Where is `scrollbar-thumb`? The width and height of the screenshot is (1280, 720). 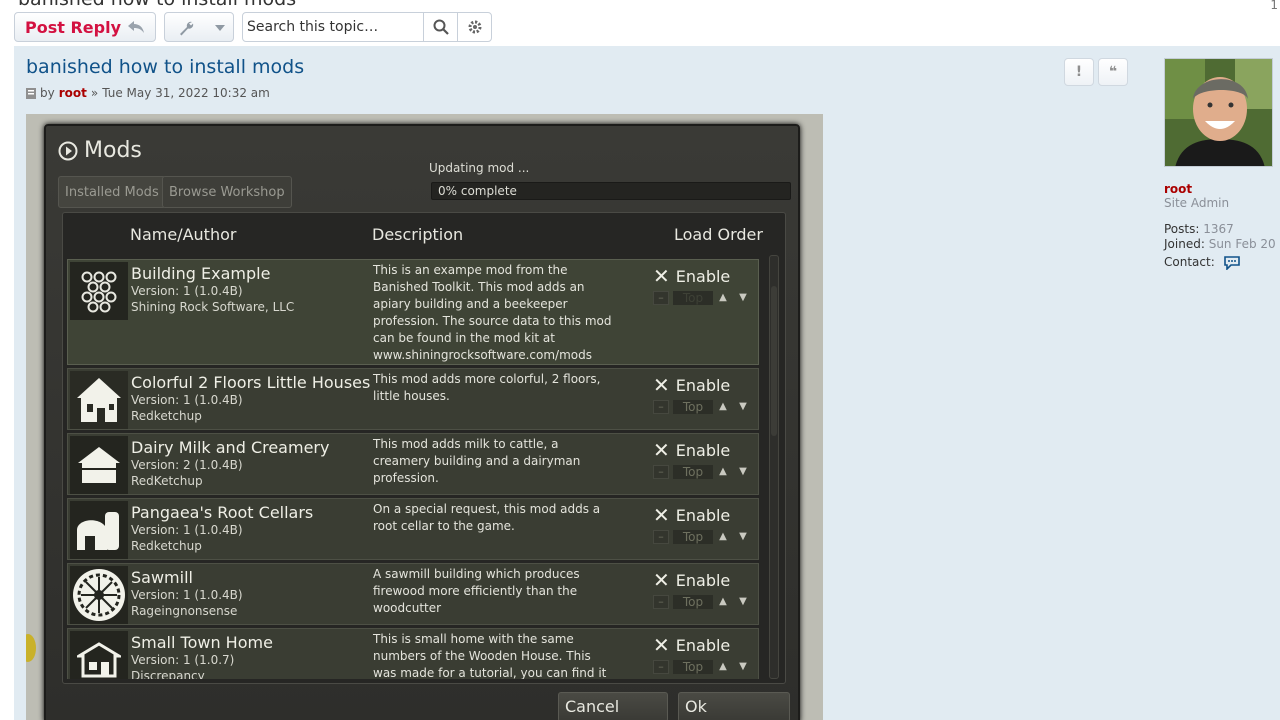 scrollbar-thumb is located at coordinates (774, 361).